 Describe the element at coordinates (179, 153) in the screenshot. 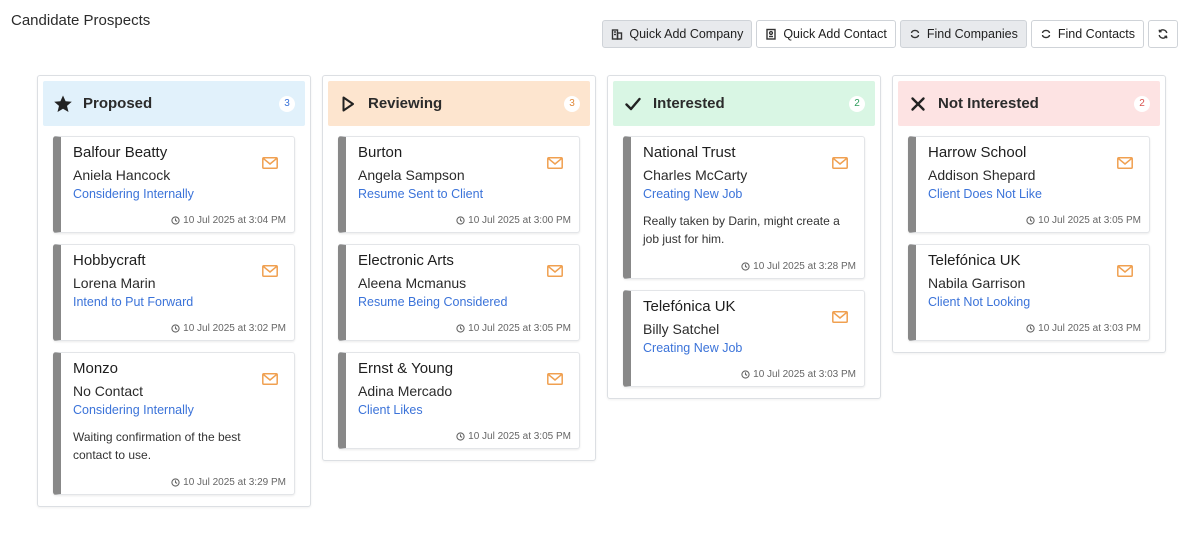

I see `card-company: Balfour Beatty` at that location.